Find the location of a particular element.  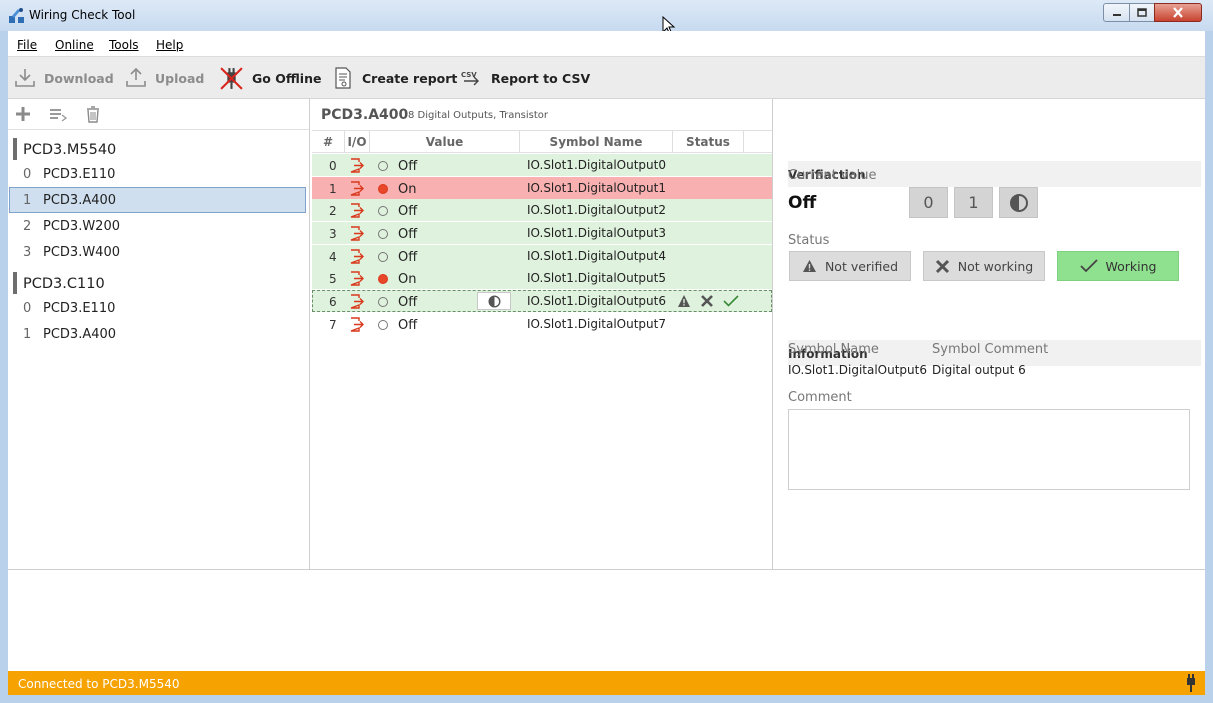

working-button: Working is located at coordinates (1118, 266).